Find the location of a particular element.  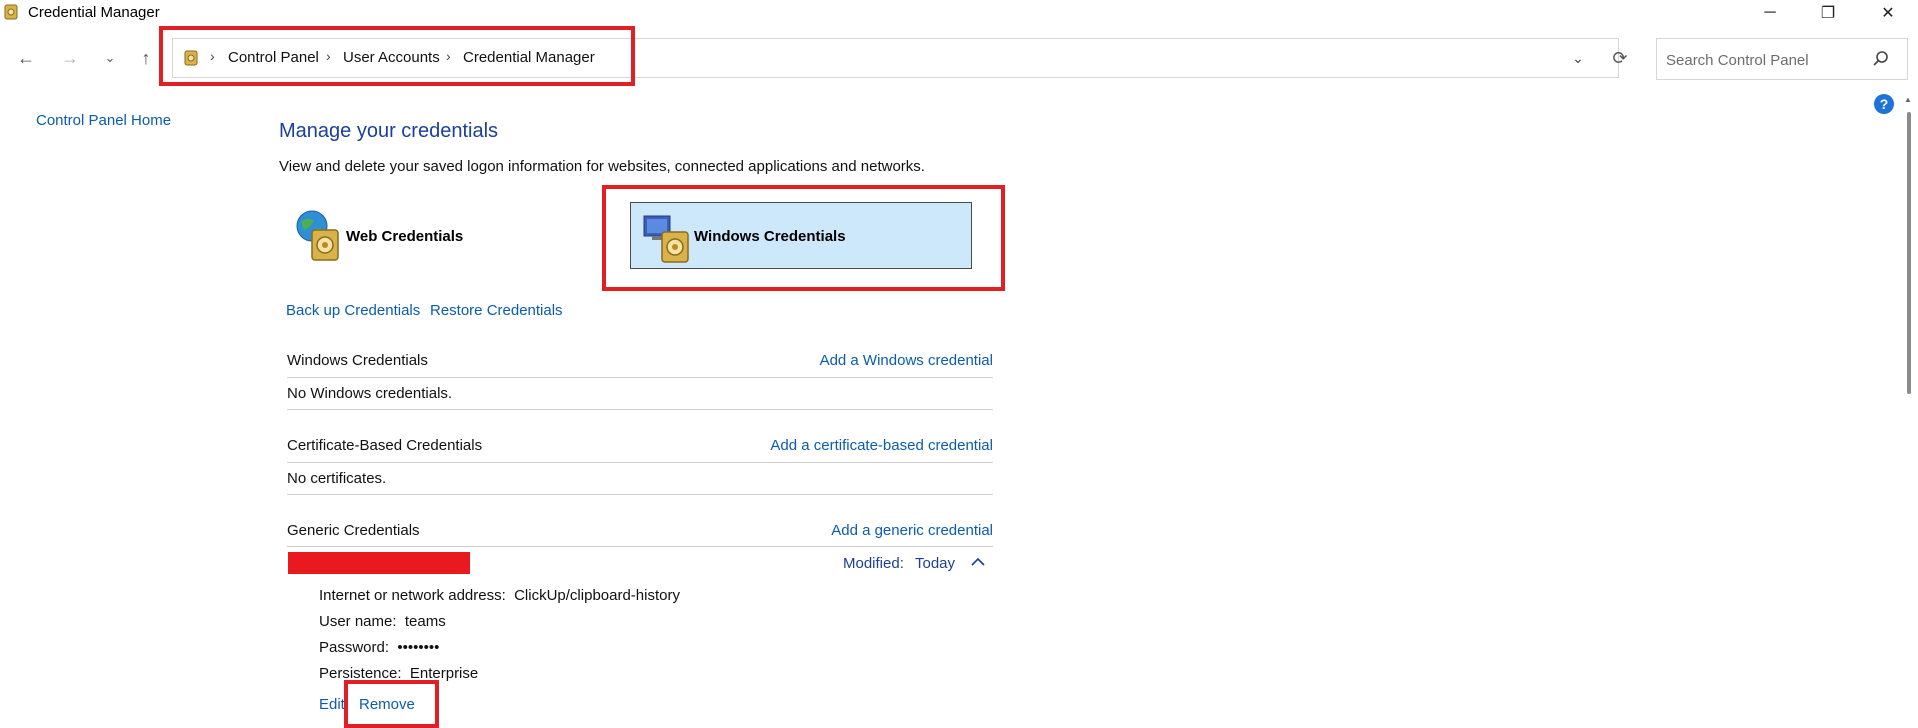

windows-credentials-icon is located at coordinates (666, 239).